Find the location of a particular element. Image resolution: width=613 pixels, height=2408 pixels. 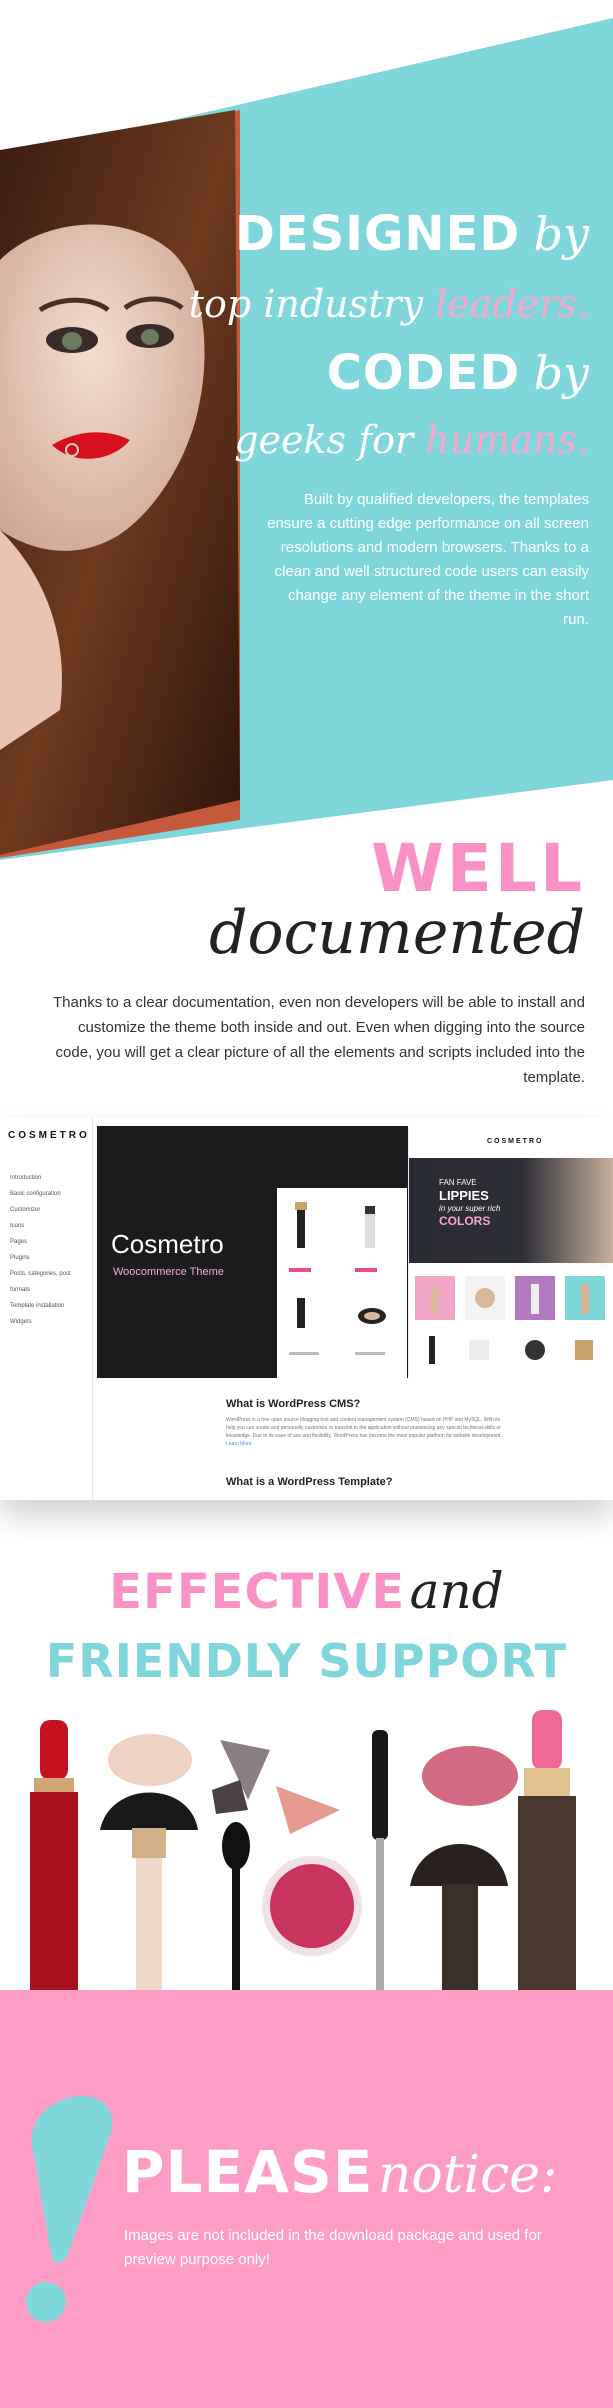

product-preview-card is located at coordinates (342, 1283).